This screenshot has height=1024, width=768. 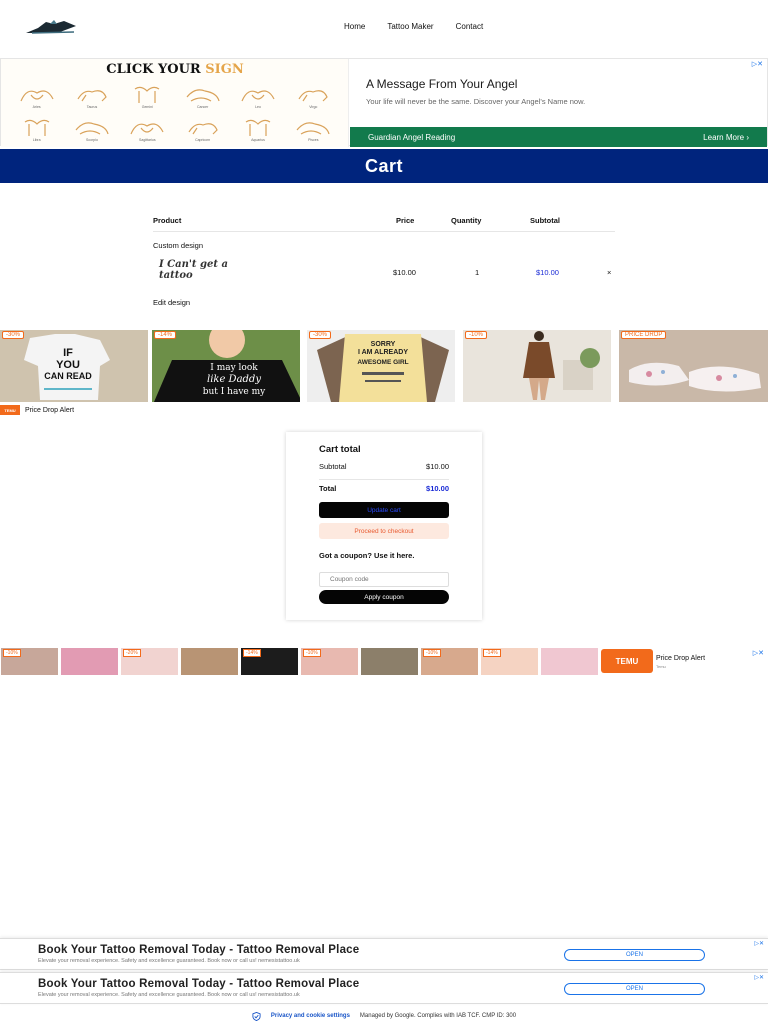 I want to click on ad-cta-bar: Guardian Angel Reading Learn More ›, so click(x=558, y=137).